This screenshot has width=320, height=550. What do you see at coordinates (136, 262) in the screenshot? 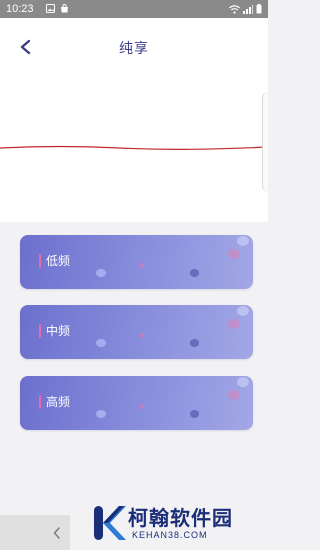
I see `card-low-frequency: 低频` at bounding box center [136, 262].